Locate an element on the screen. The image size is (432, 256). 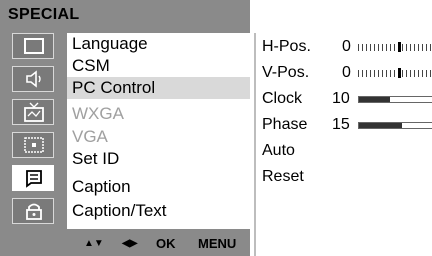
phase-label: Phase is located at coordinates (285, 124).